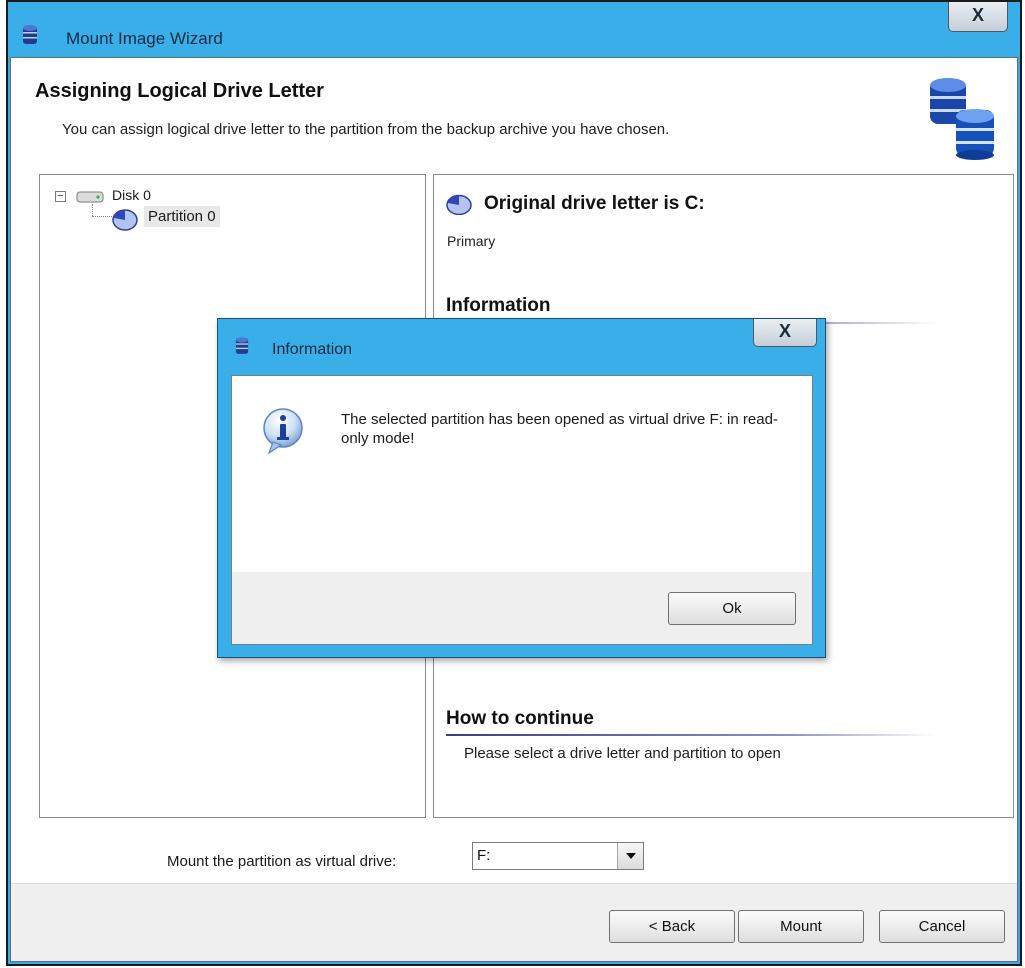 This screenshot has height=968, width=1025. Describe the element at coordinates (90, 199) in the screenshot. I see `disk-icon` at that location.